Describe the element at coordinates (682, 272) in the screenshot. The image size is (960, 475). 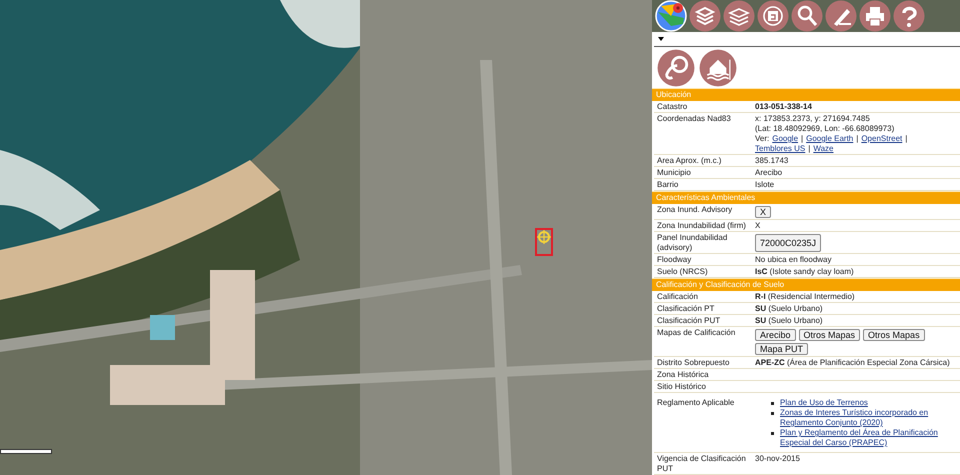
I see `field-label: Suelo (NRCS)` at that location.